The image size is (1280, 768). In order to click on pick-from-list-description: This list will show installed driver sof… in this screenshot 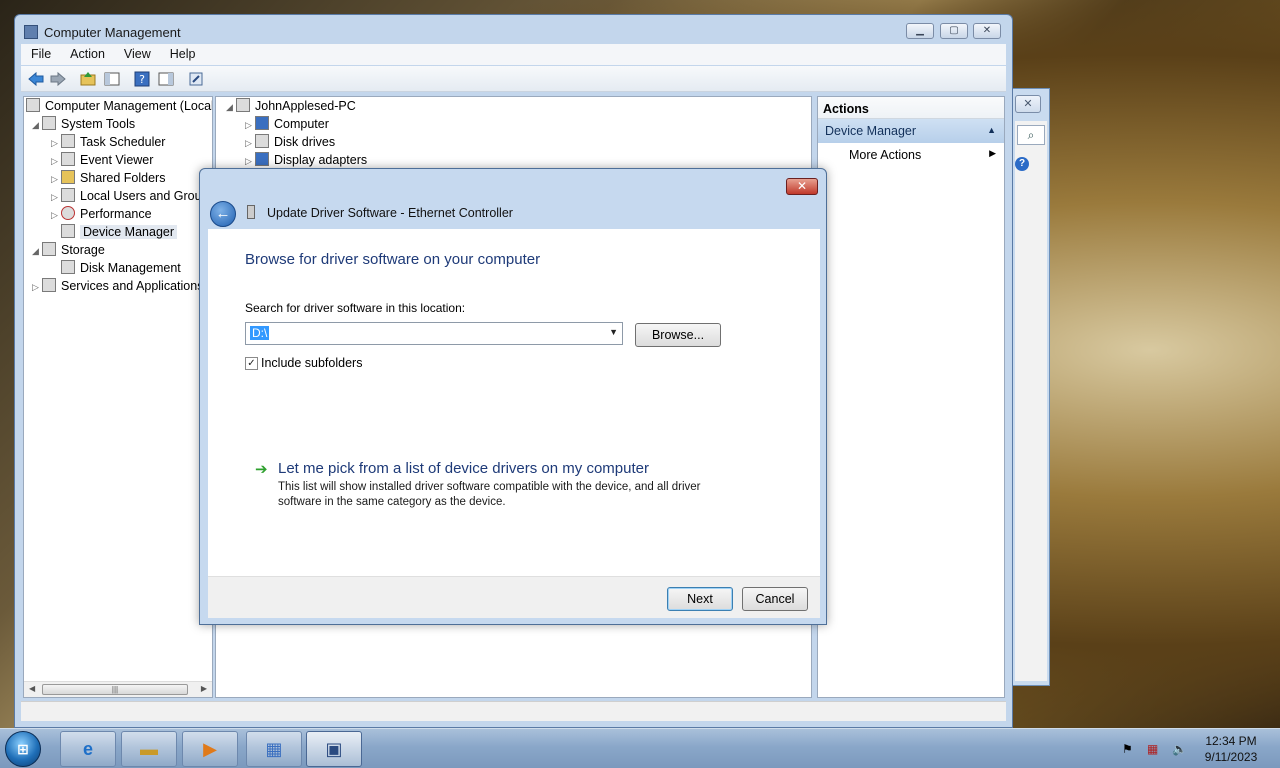, I will do `click(489, 494)`.